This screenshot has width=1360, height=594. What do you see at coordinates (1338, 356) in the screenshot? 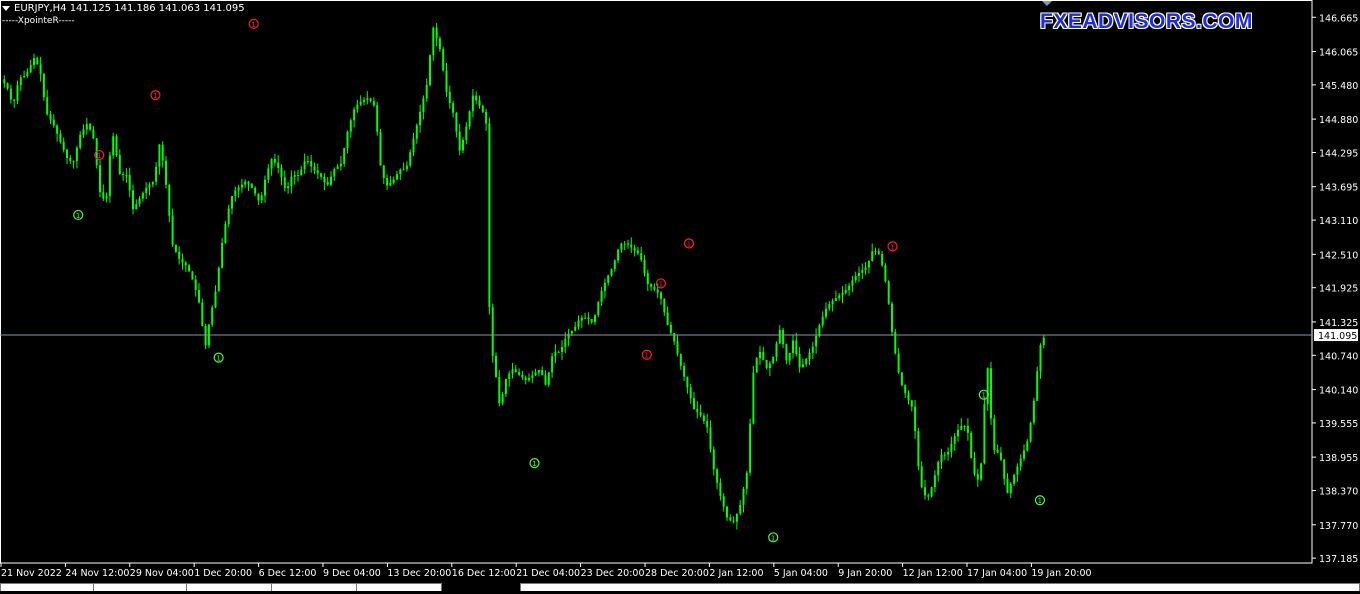
I see `y-tick-label: 140.740` at bounding box center [1338, 356].